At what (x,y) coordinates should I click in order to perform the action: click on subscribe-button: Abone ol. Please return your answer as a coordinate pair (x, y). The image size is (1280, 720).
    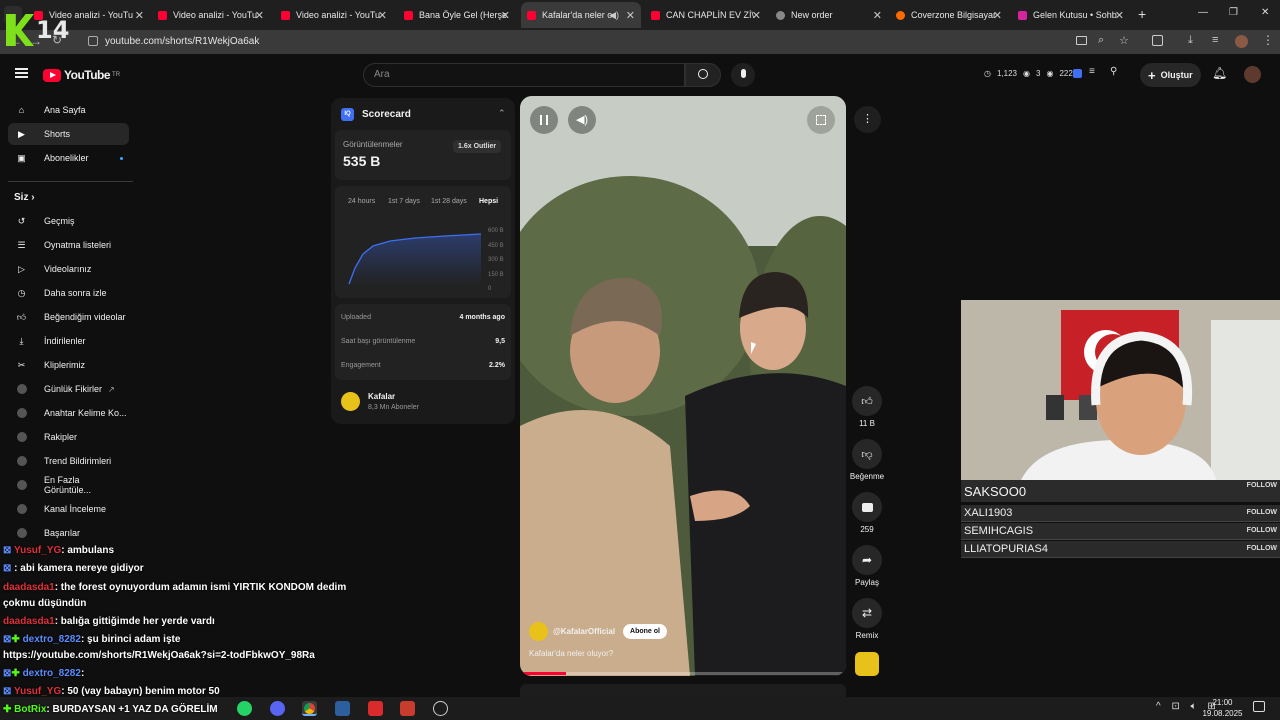
    Looking at the image, I should click on (645, 631).